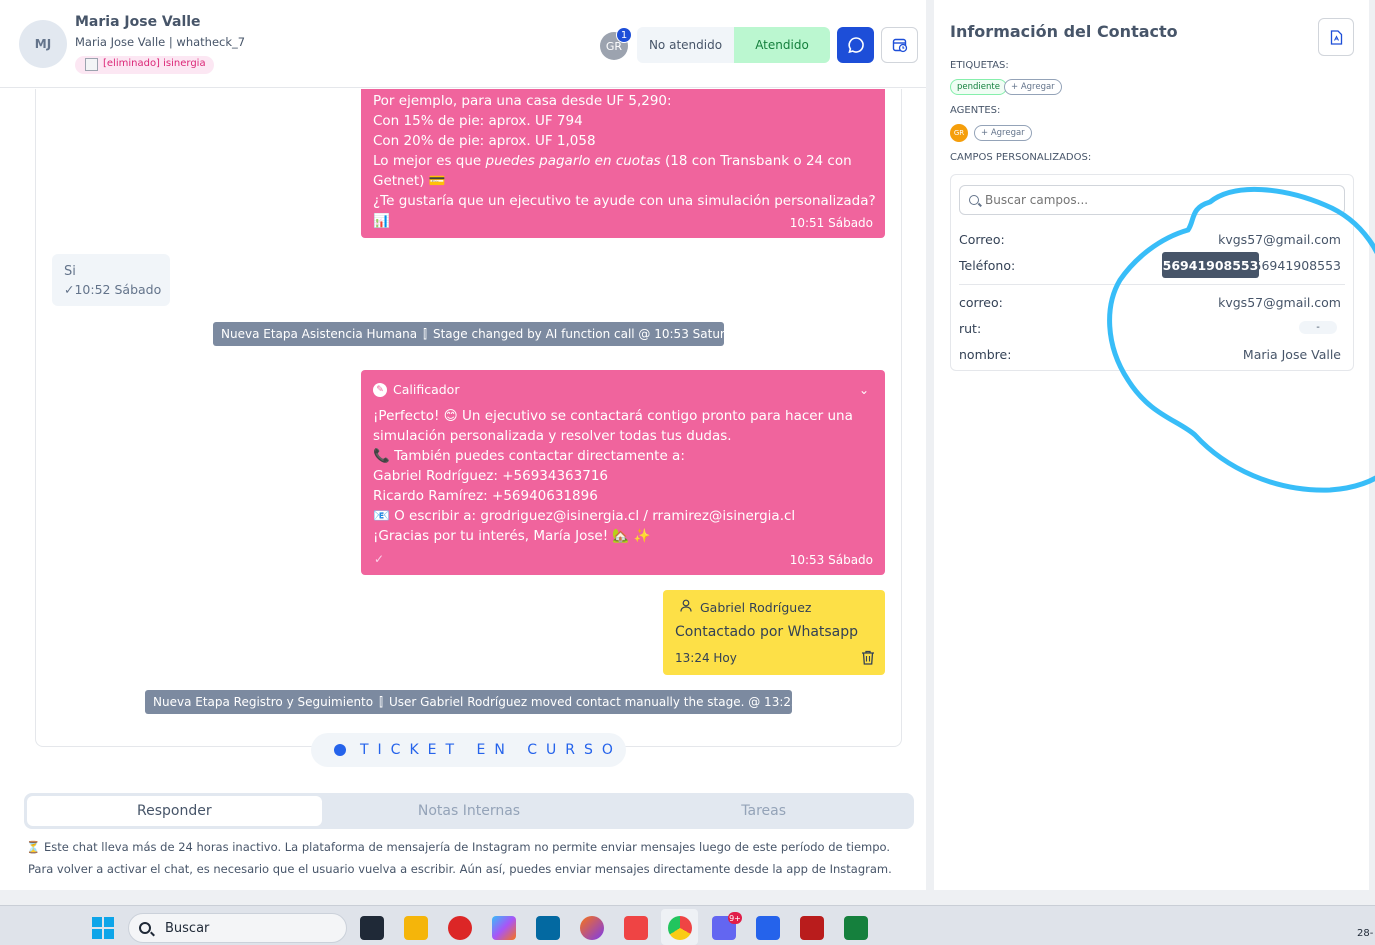  I want to click on contact-subtitle: Maria Jose Valle | whatheck_7, so click(160, 42).